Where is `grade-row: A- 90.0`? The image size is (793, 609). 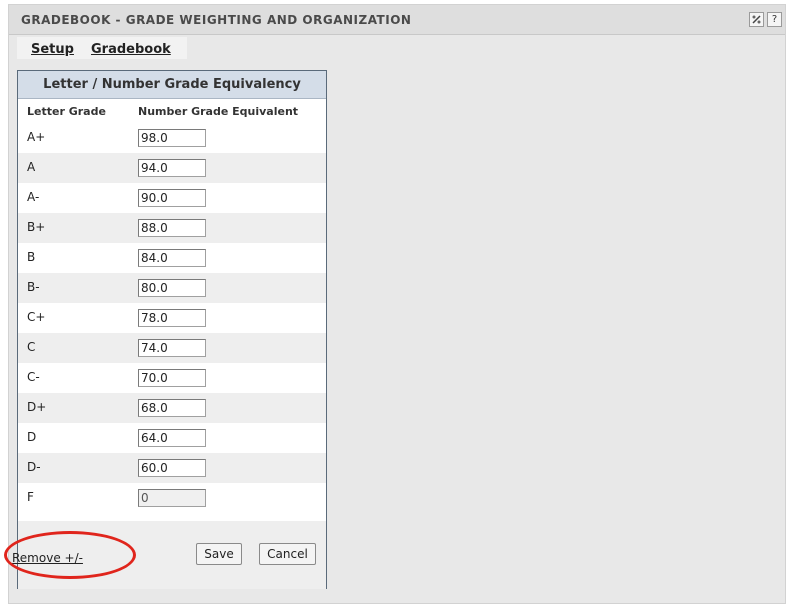 grade-row: A- 90.0 is located at coordinates (172, 198).